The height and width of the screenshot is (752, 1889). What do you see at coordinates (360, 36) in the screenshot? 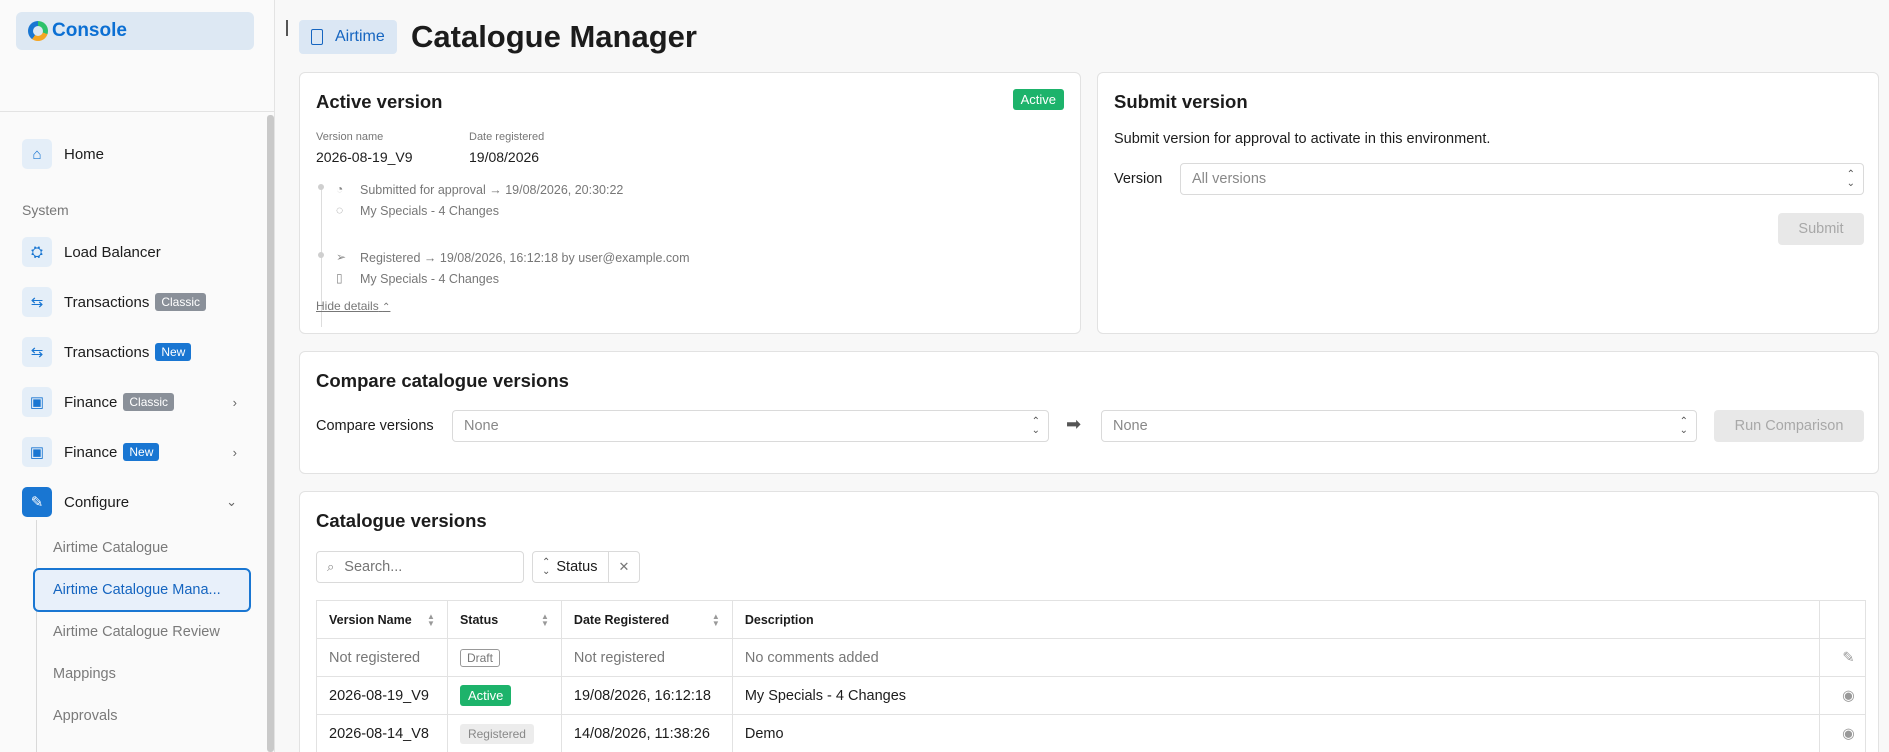
I see `pill-label: Airtime` at bounding box center [360, 36].